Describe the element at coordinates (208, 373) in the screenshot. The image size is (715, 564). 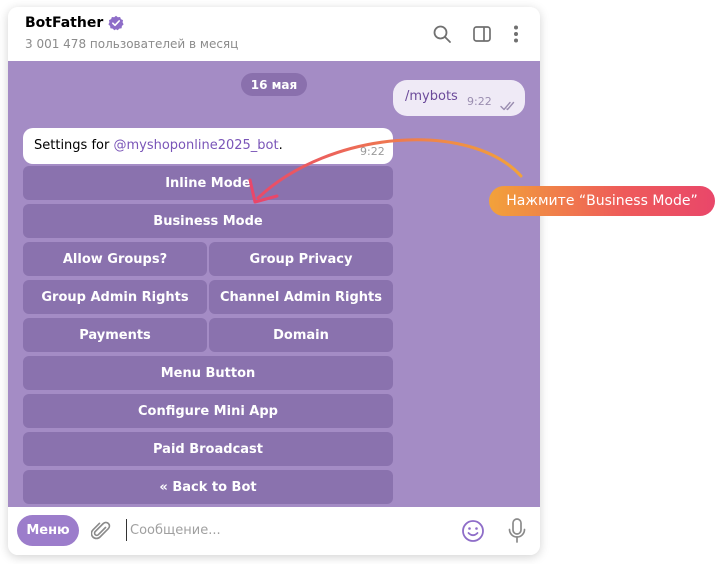
I see `menu-button-button: Menu Button` at that location.